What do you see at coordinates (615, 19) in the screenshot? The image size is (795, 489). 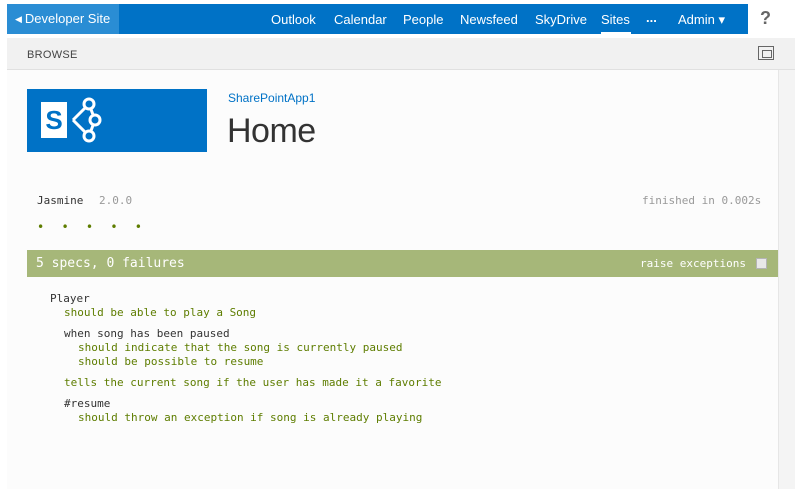 I see `nav-sites: Sites` at bounding box center [615, 19].